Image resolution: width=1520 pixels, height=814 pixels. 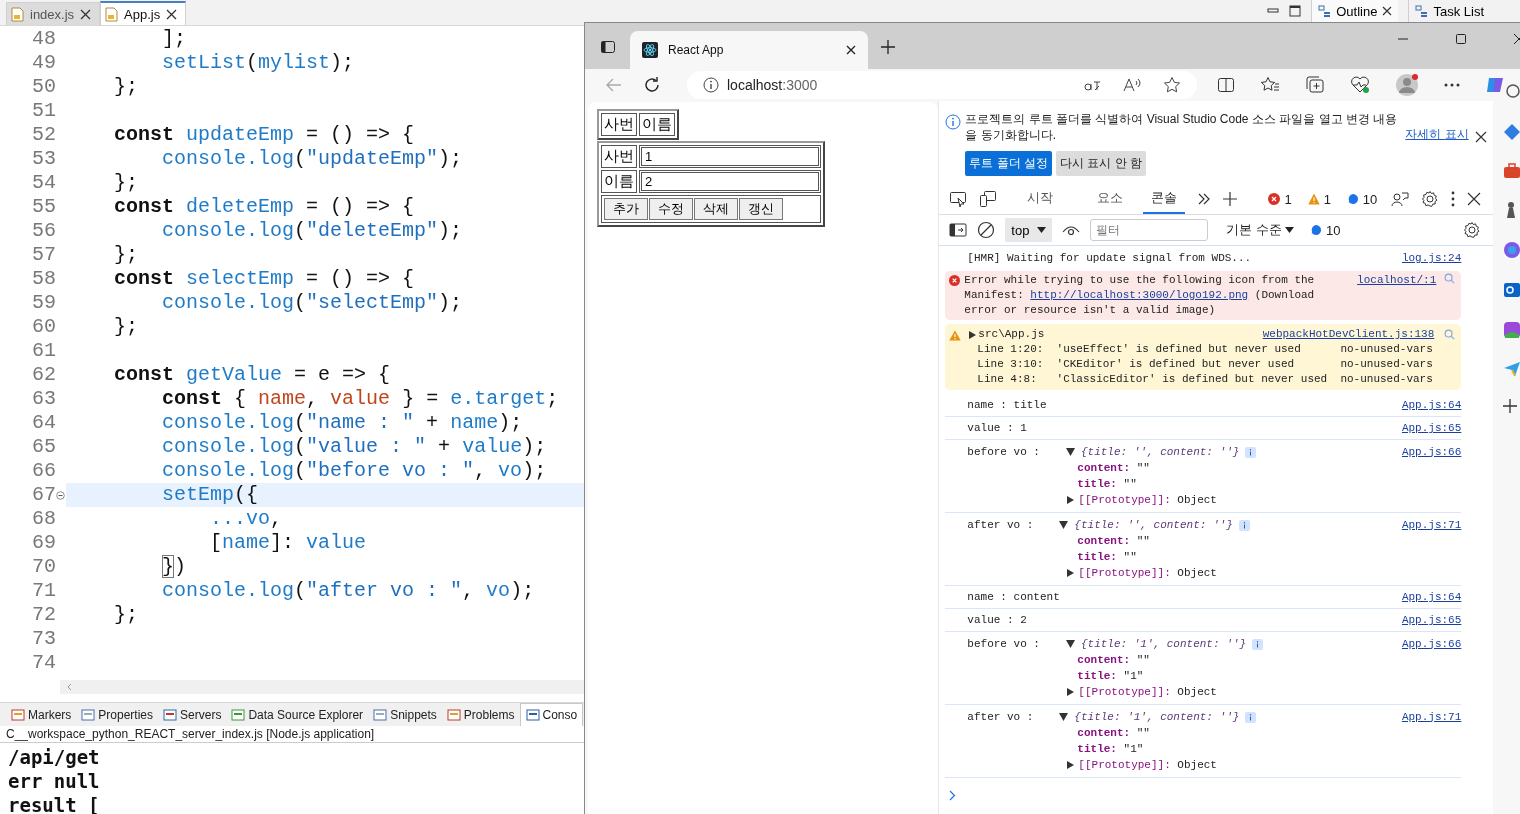 What do you see at coordinates (1280, 199) in the screenshot?
I see `error-count-button: 1` at bounding box center [1280, 199].